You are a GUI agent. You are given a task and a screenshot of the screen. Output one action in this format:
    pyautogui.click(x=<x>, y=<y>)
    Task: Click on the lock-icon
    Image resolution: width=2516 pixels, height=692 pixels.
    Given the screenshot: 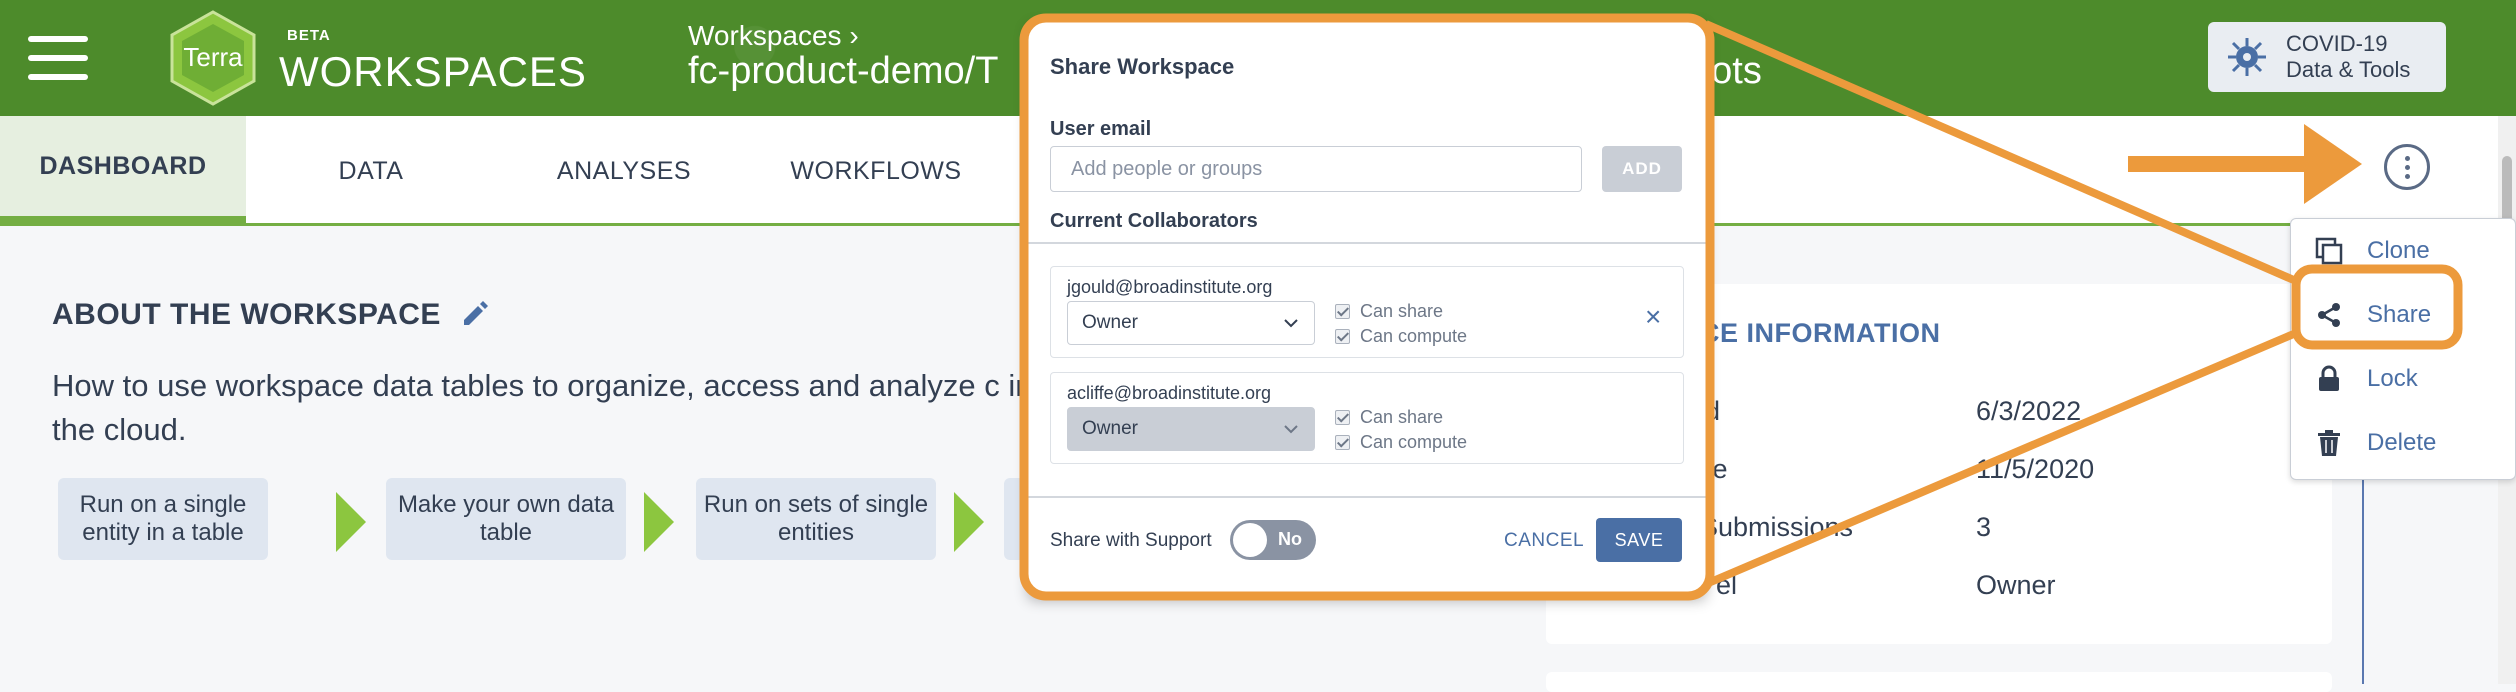 What is the action you would take?
    pyautogui.click(x=2329, y=378)
    